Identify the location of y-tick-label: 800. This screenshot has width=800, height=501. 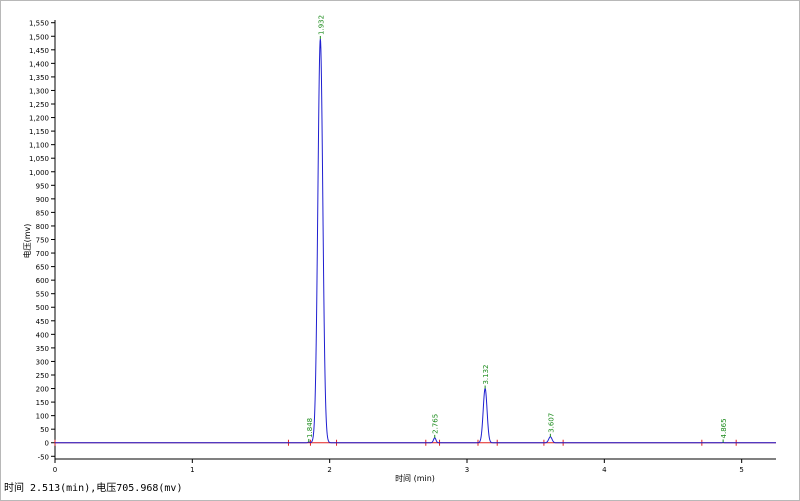
(42, 227).